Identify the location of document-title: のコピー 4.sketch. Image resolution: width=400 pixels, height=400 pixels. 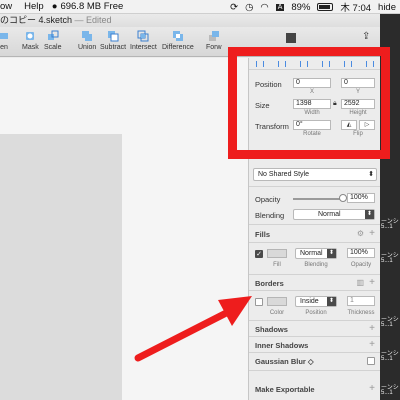
(36, 20).